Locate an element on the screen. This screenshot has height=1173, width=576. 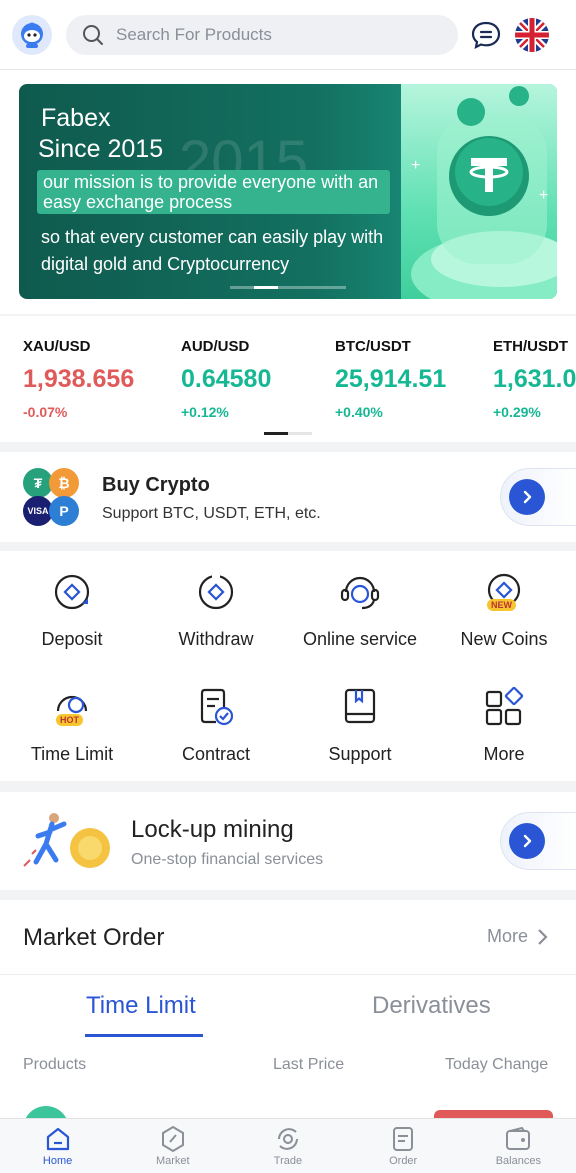
online-service-label: Online service is located at coordinates (360, 639).